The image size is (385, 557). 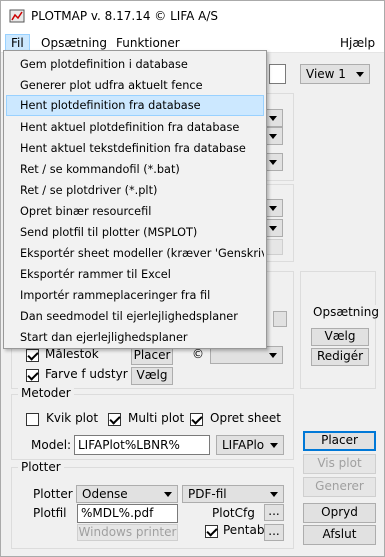 What do you see at coordinates (196, 419) in the screenshot?
I see `opret-sheet-checkbox` at bounding box center [196, 419].